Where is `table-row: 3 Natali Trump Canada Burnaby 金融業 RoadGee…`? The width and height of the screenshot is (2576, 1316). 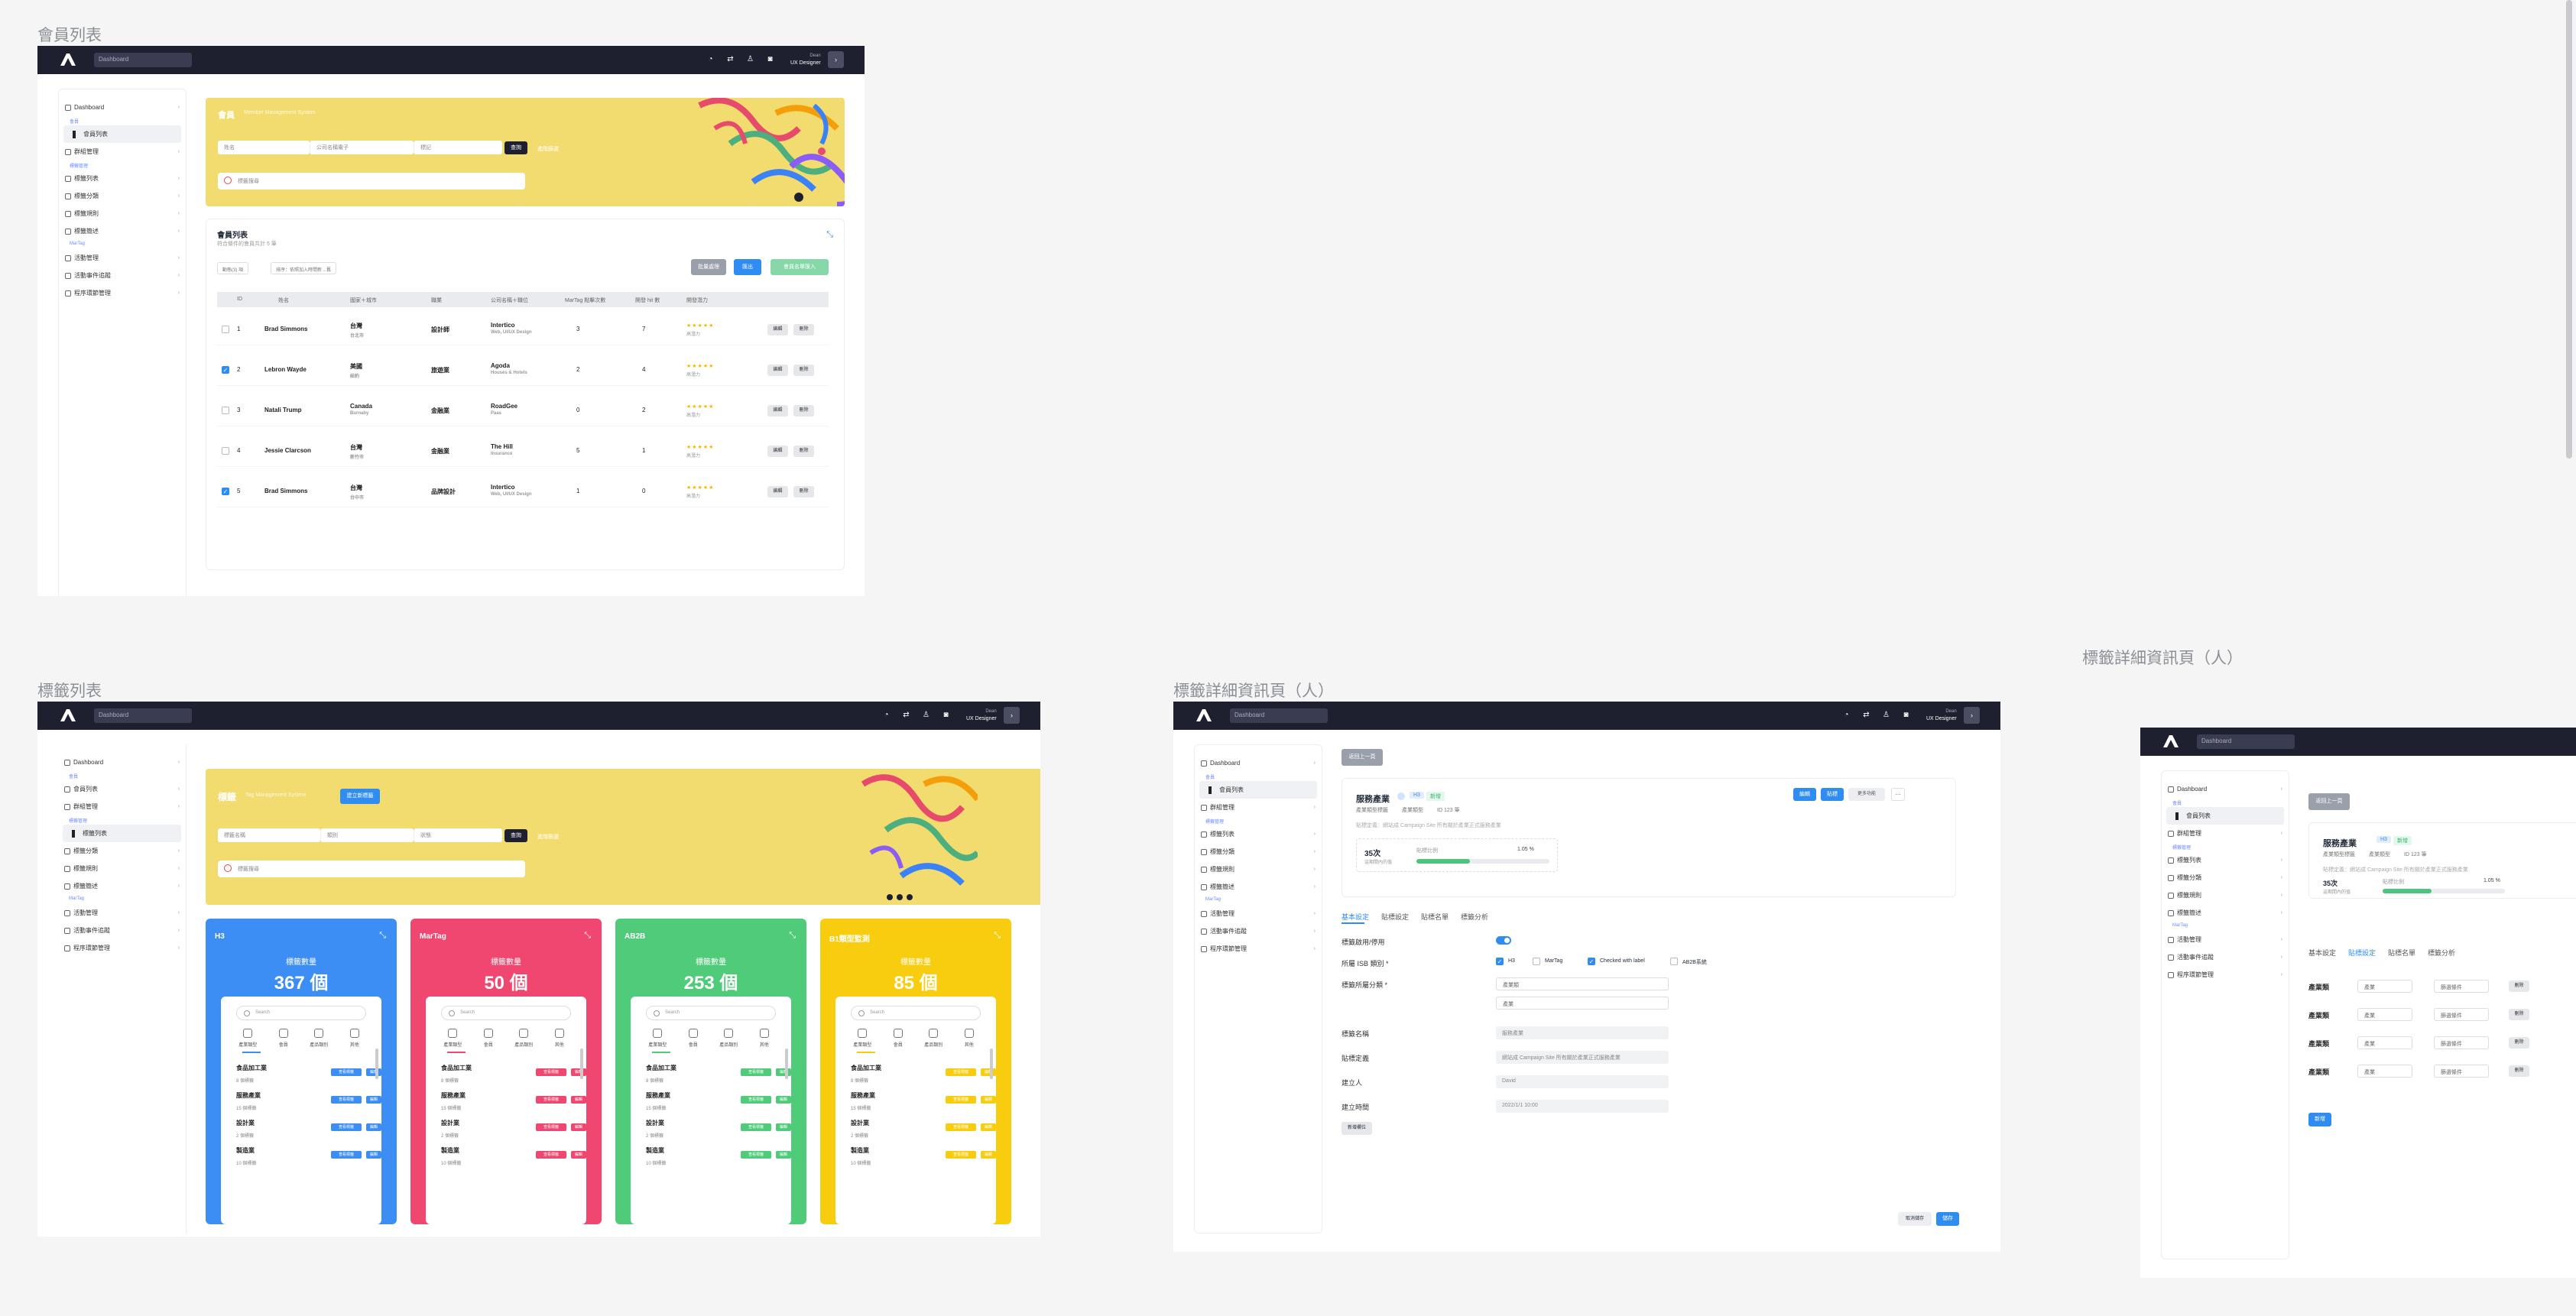 table-row: 3 Natali Trump Canada Burnaby 金融業 RoadGee… is located at coordinates (523, 411).